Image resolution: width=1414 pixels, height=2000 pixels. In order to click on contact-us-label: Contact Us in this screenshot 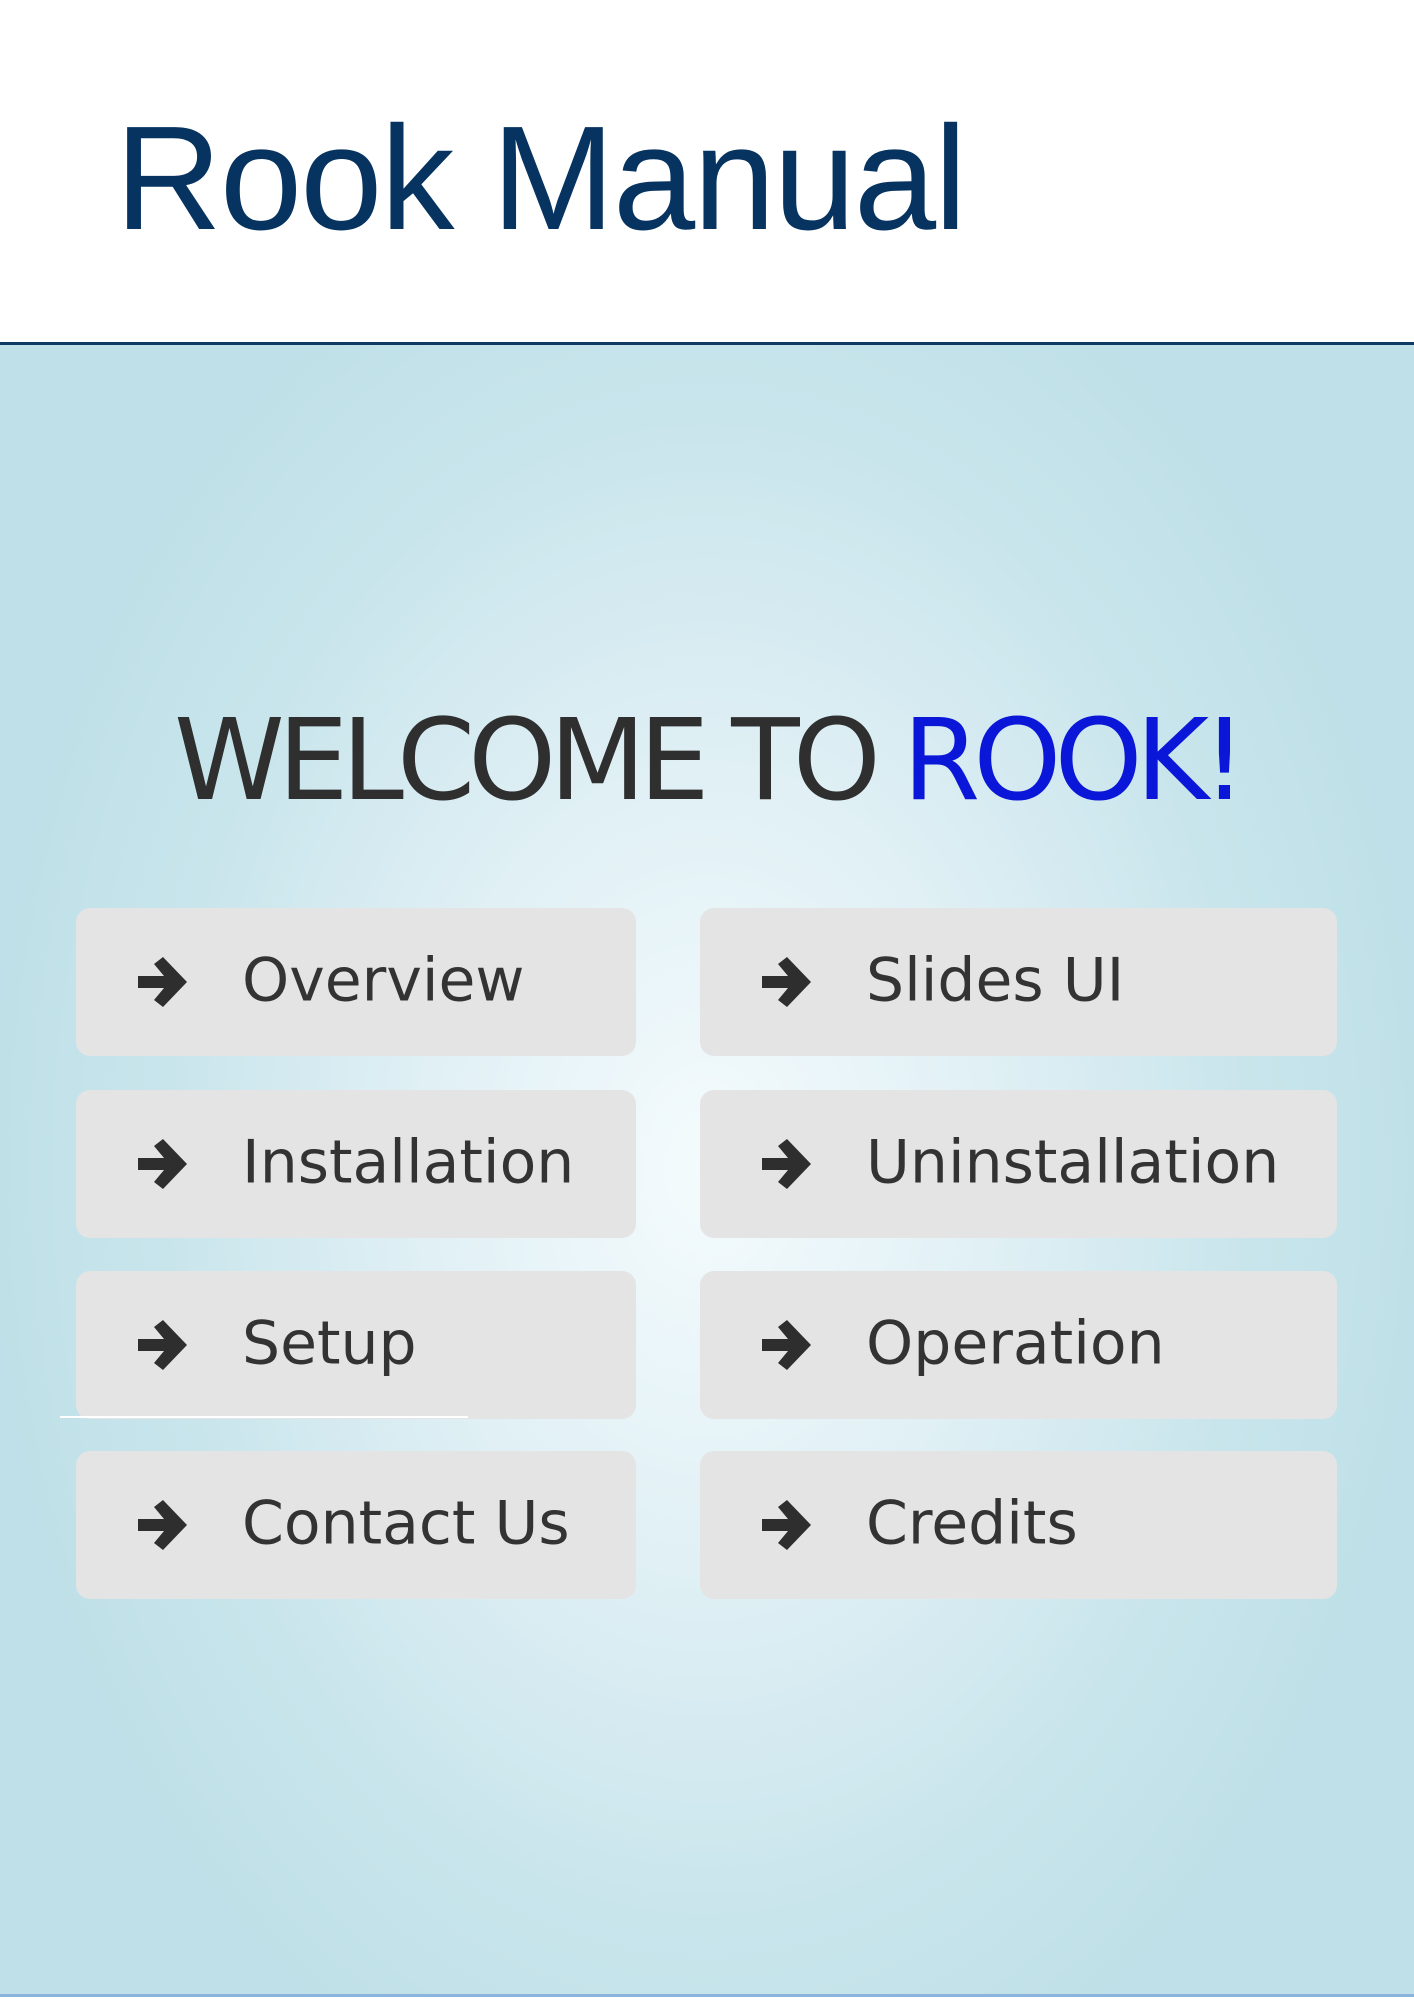, I will do `click(406, 1523)`.